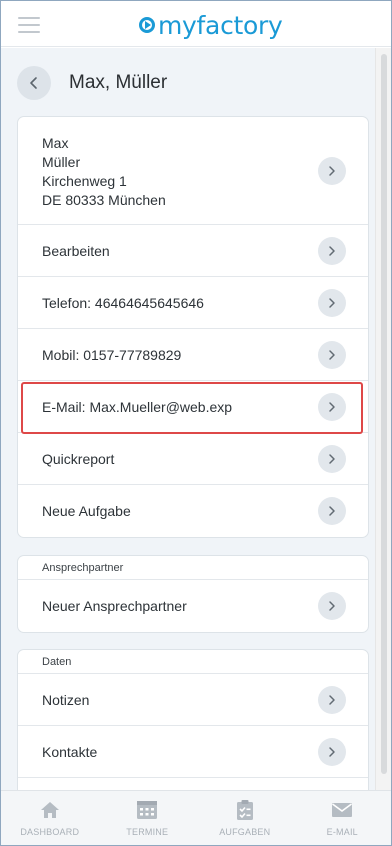 Image resolution: width=392 pixels, height=846 pixels. I want to click on list-item, so click(193, 784).